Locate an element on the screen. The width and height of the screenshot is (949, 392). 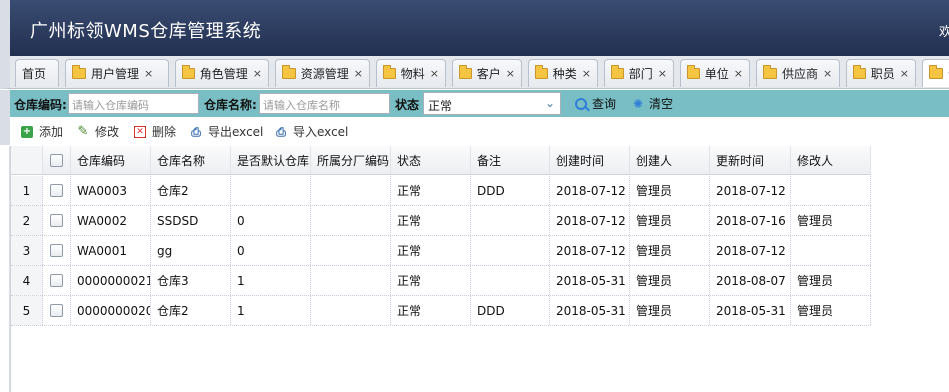
edit-button: ✎ 修改 is located at coordinates (98, 131).